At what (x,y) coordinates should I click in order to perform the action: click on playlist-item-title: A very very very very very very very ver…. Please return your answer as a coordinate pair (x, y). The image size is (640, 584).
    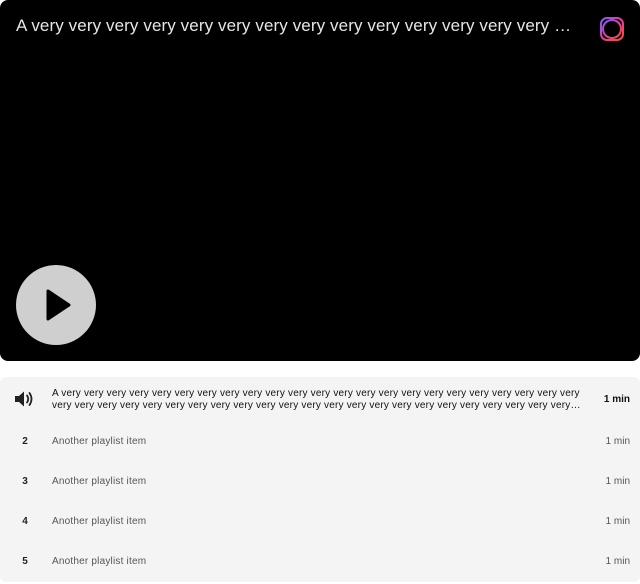
    Looking at the image, I should click on (316, 399).